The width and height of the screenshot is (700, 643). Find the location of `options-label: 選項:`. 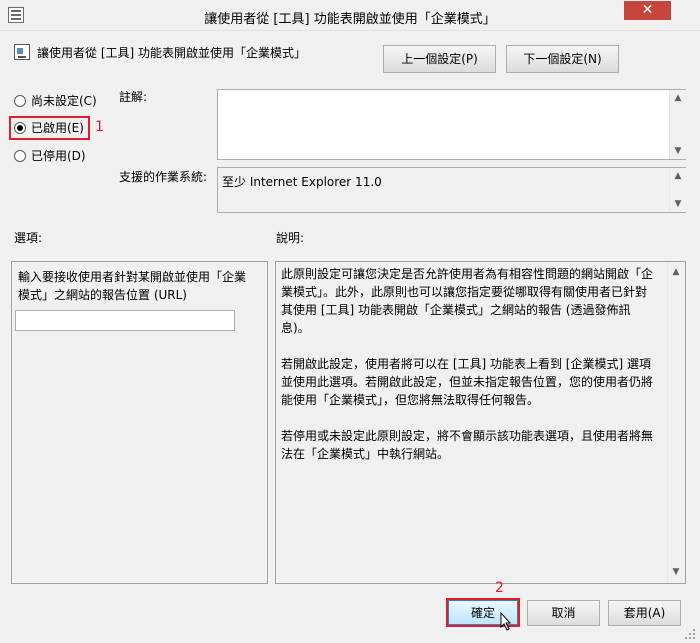

options-label: 選項: is located at coordinates (28, 238).